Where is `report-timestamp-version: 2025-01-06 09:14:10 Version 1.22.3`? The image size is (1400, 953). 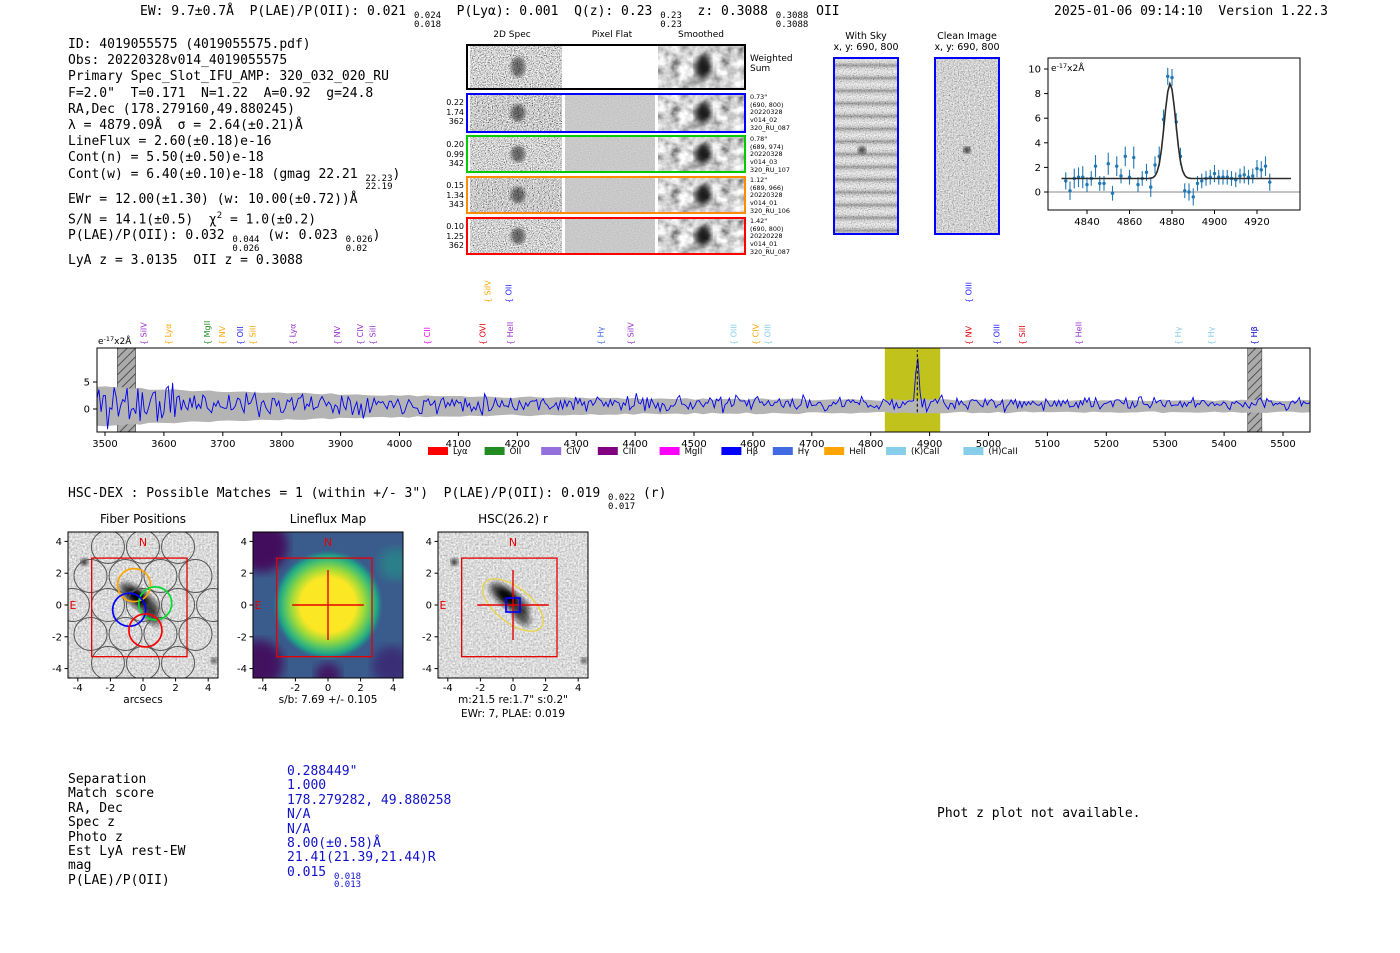
report-timestamp-version: 2025-01-06 09:14:10 Version 1.22.3 is located at coordinates (1191, 11).